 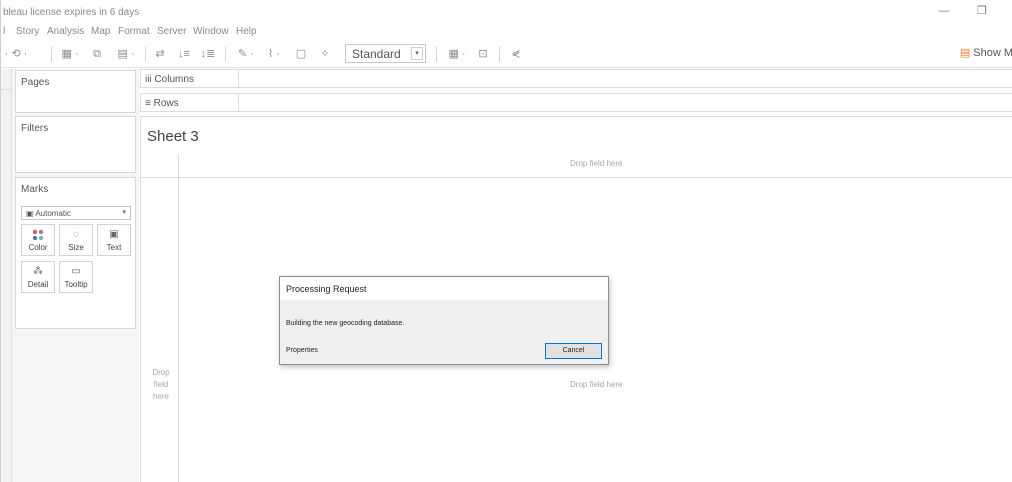 What do you see at coordinates (126, 54) in the screenshot?
I see `clear-sheet-icon: ▤ ·` at bounding box center [126, 54].